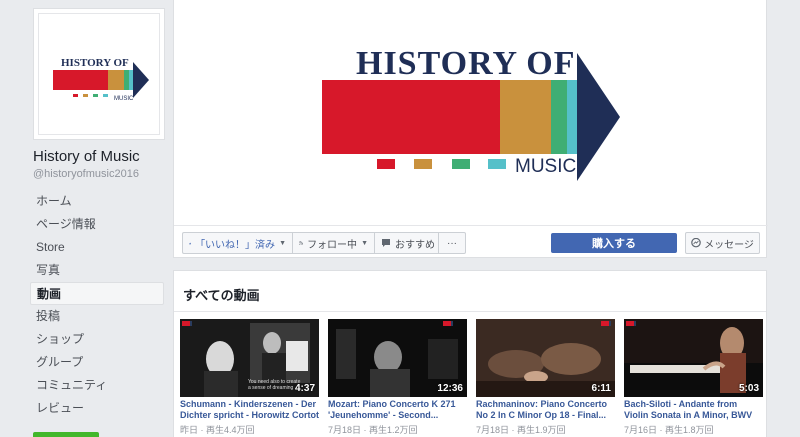 This screenshot has height=437, width=800. What do you see at coordinates (97, 385) in the screenshot?
I see `nav-item-community: コミュニティ` at bounding box center [97, 385].